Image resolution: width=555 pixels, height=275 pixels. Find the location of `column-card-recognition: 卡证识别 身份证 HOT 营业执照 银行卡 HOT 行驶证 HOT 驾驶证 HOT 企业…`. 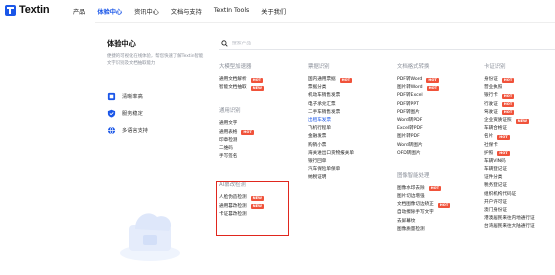

column-card-recognition: 卡证识别 身份证 HOT 营业执照 银行卡 HOT 行驶证 HOT 驾驶证 HOT 企业… is located at coordinates (509, 147).